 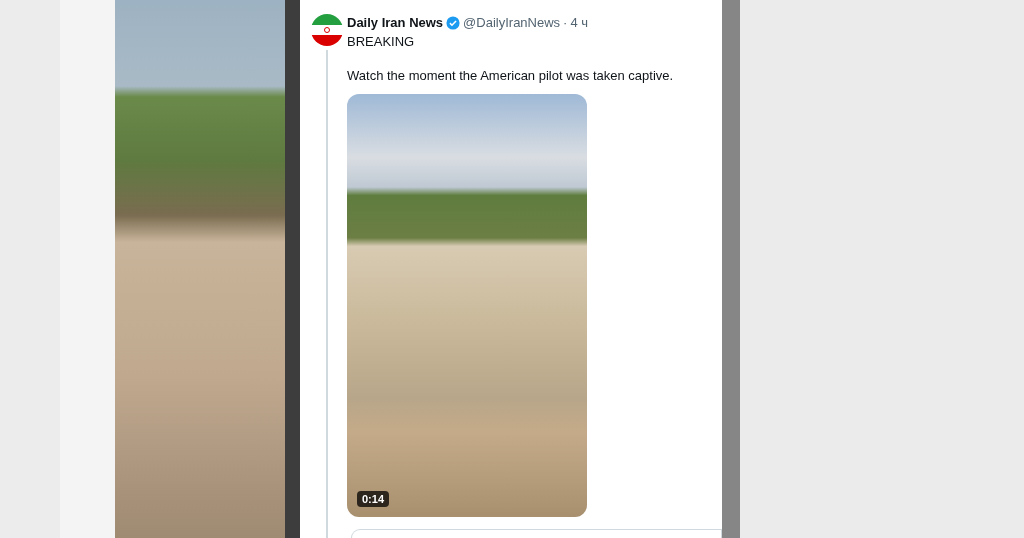 What do you see at coordinates (381, 41) in the screenshot?
I see `tweet-text: BREAKING` at bounding box center [381, 41].